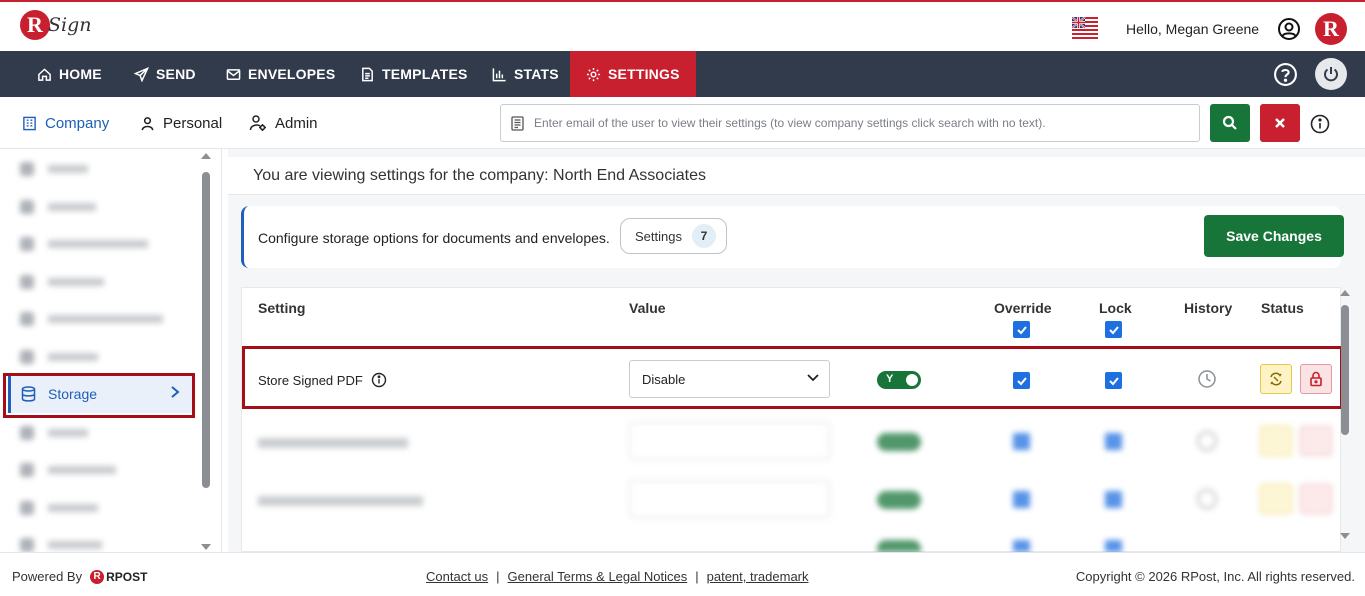  I want to click on uk-flag-icon, so click(1085, 28).